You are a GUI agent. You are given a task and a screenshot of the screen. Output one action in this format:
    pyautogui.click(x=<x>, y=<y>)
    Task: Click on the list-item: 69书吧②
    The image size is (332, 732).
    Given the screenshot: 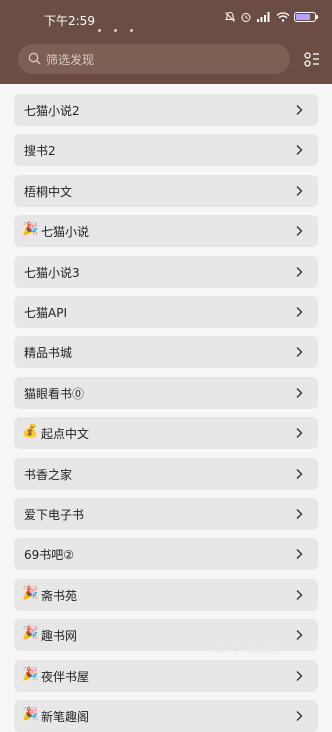 What is the action you would take?
    pyautogui.click(x=166, y=554)
    